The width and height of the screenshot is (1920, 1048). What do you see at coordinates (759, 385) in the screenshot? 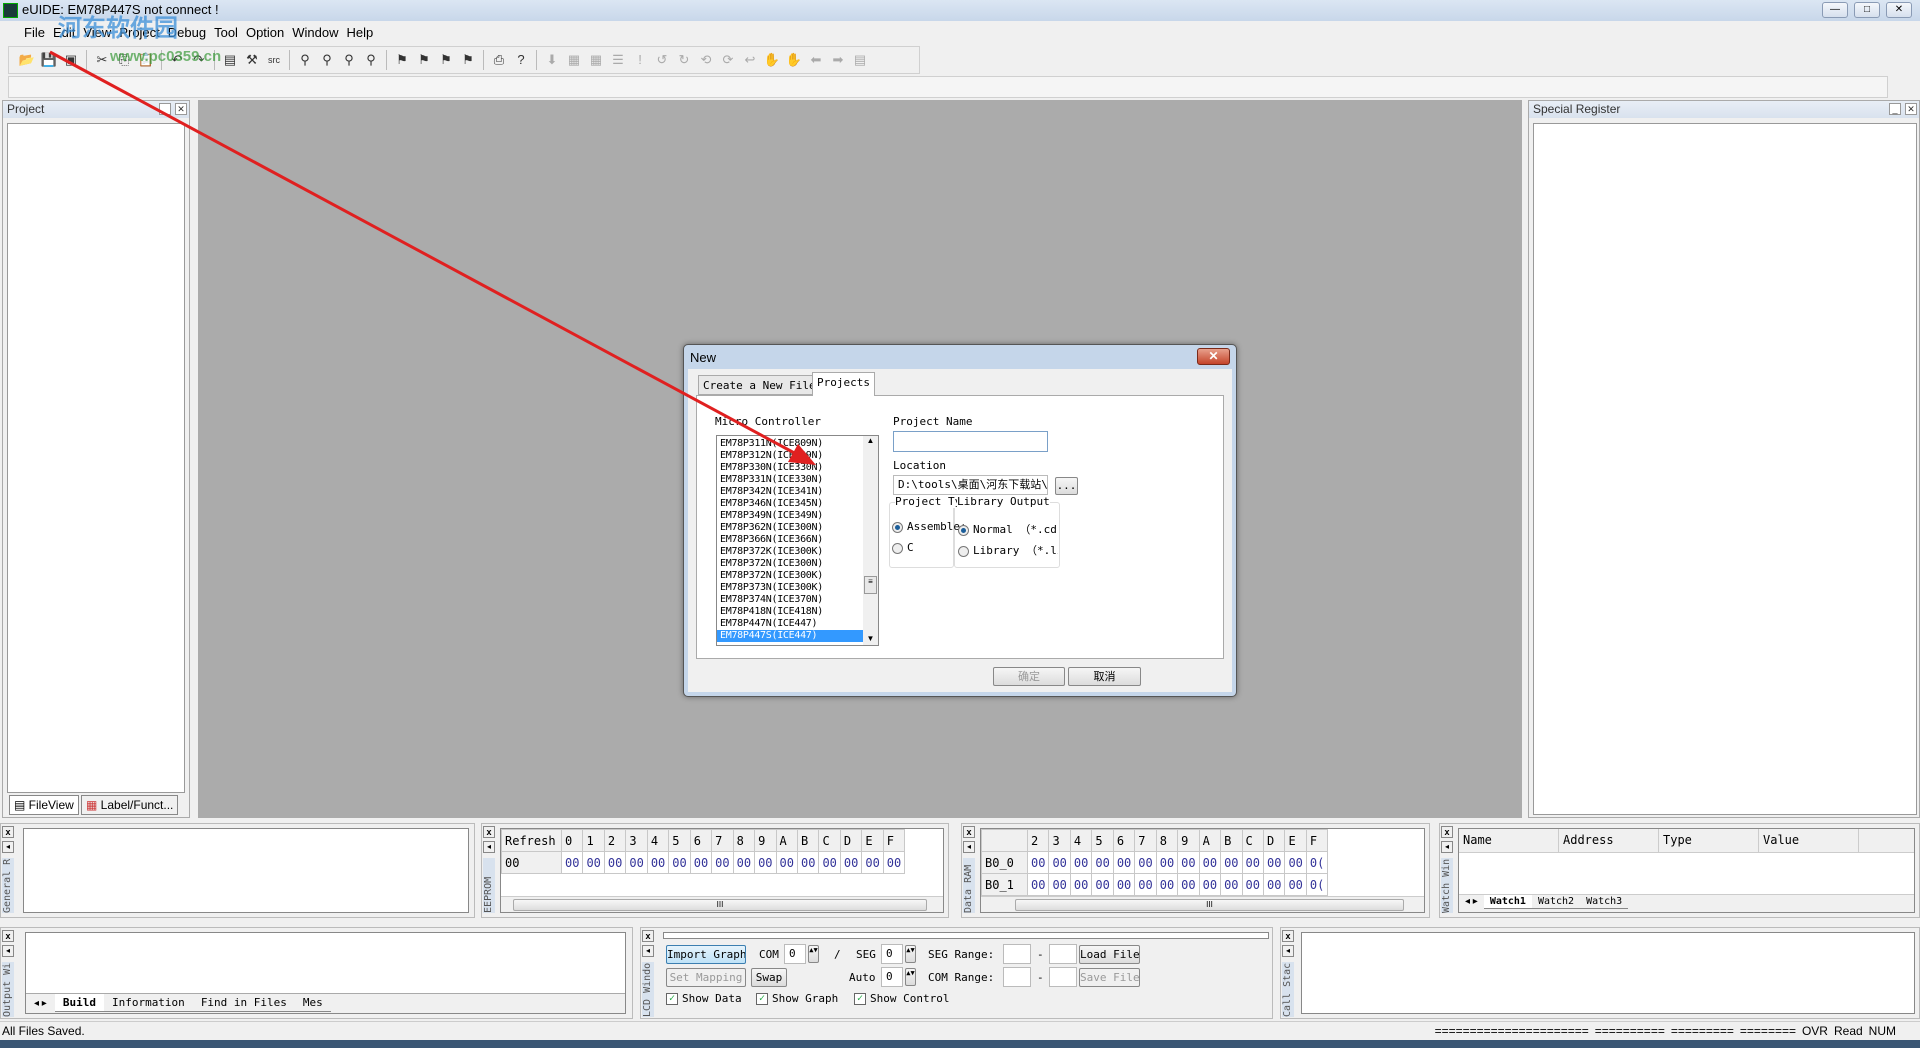
I see `tab-create-new-file: Create a New File` at bounding box center [759, 385].